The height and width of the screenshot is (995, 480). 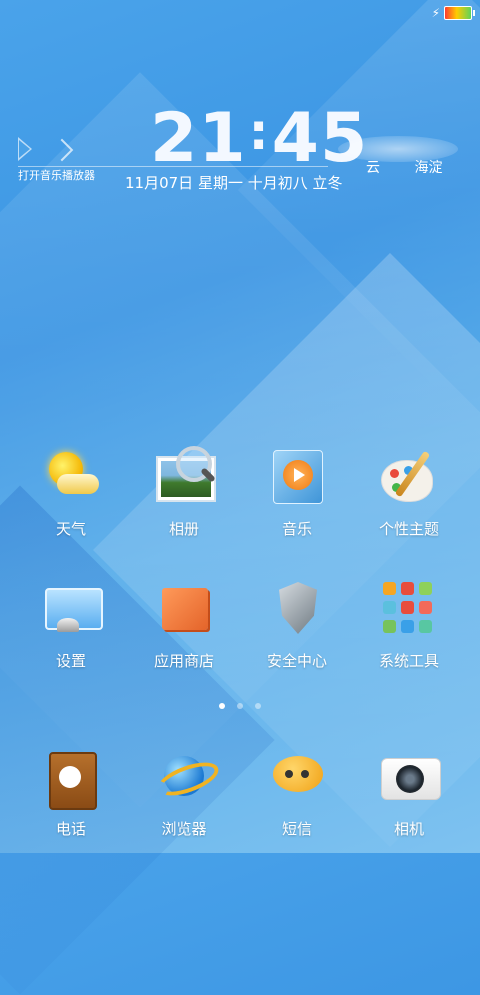 What do you see at coordinates (297, 778) in the screenshot?
I see `messages-icon` at bounding box center [297, 778].